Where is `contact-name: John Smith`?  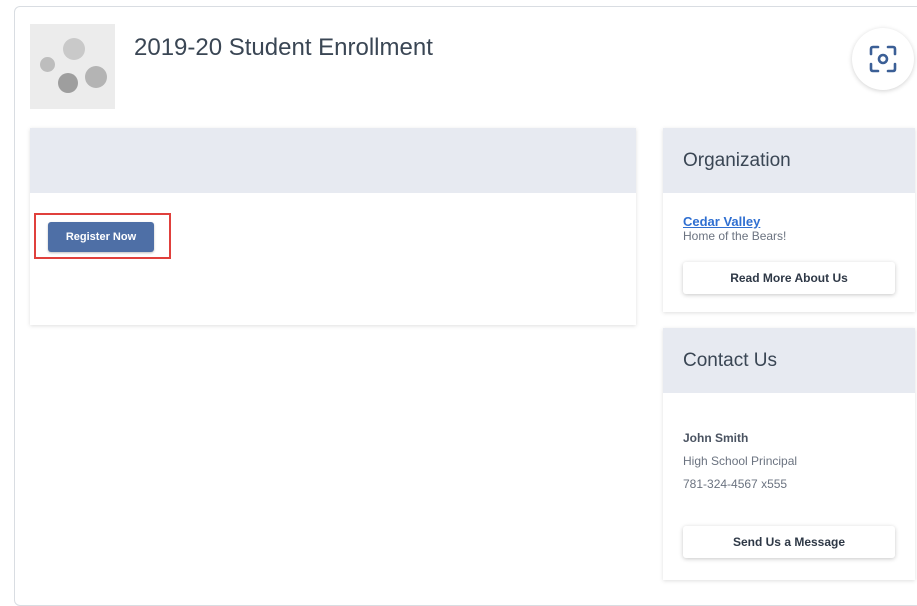 contact-name: John Smith is located at coordinates (716, 438).